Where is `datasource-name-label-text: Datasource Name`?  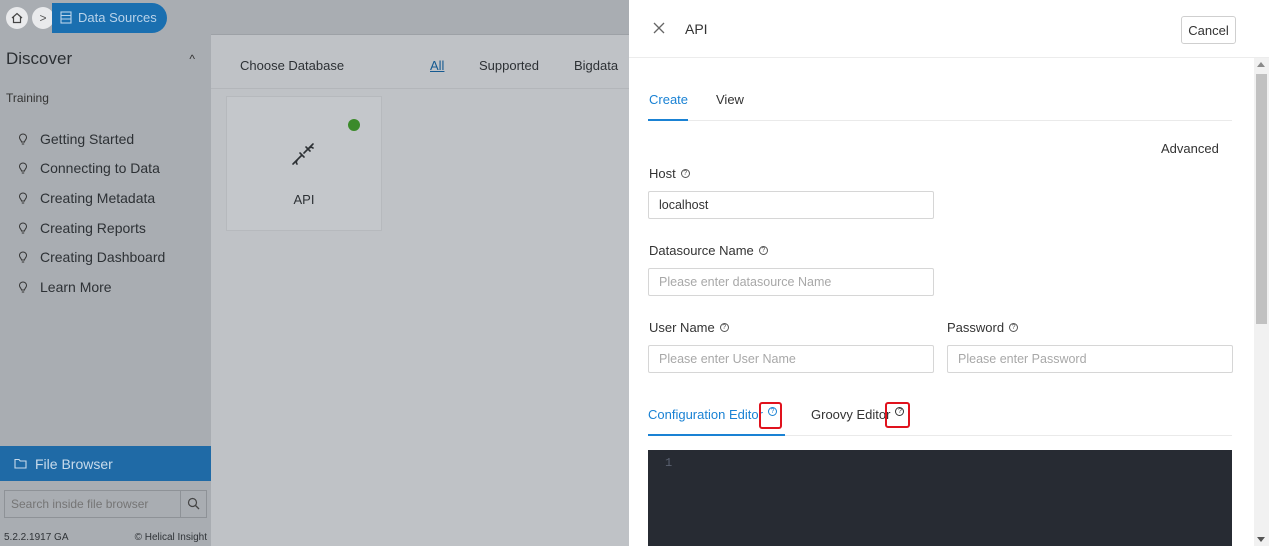
datasource-name-label-text: Datasource Name is located at coordinates (701, 250).